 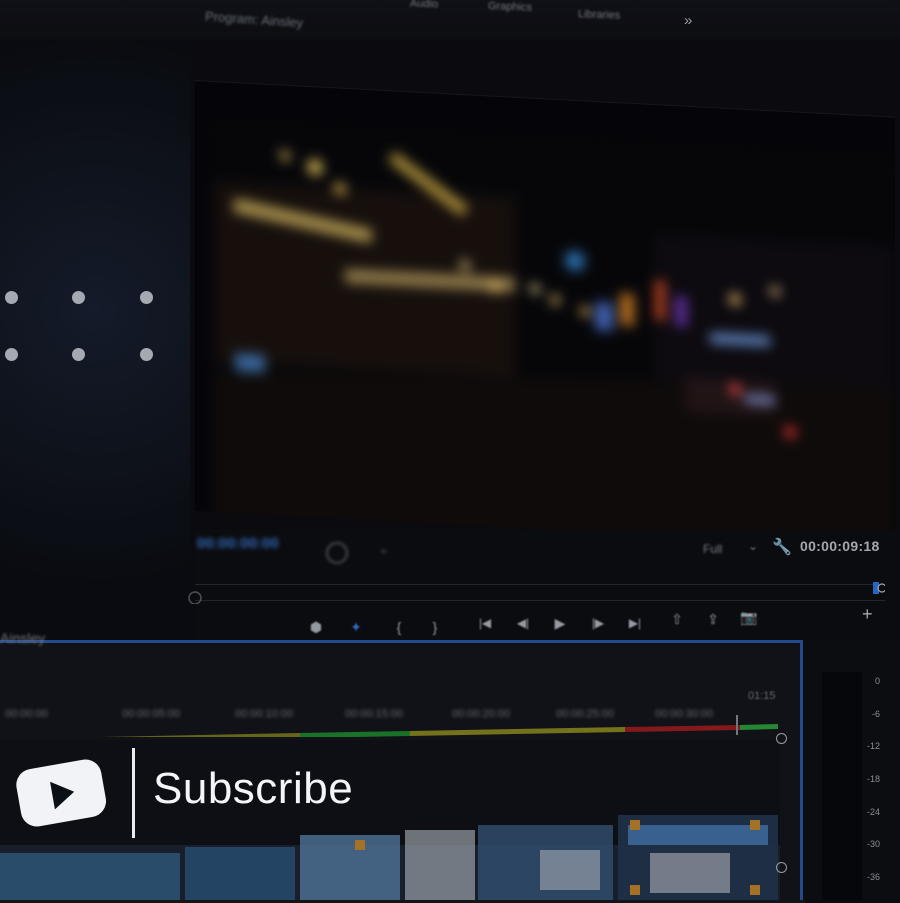 I want to click on playhead-scrubber, so click(x=535, y=593).